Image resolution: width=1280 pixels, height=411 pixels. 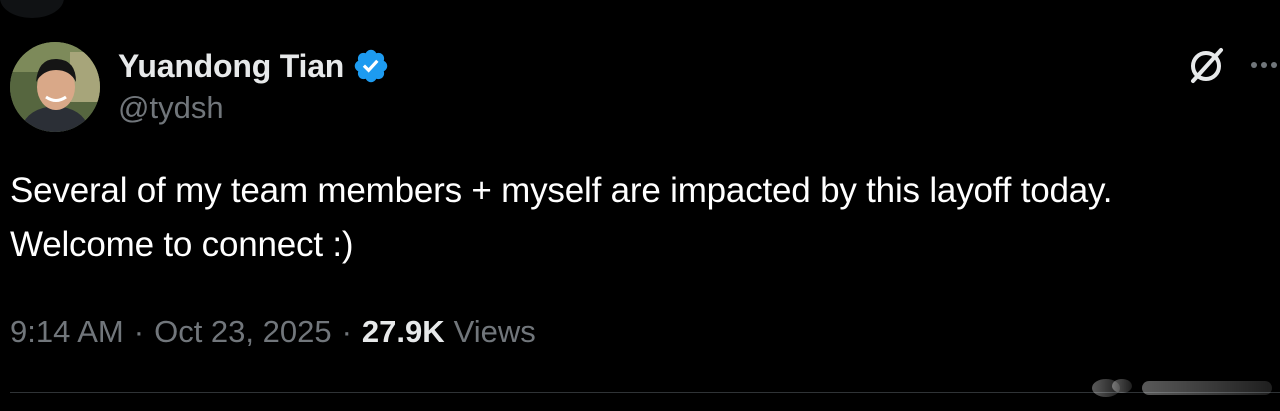 I want to click on tweet-text-line: Welcome to connect :), so click(x=182, y=244).